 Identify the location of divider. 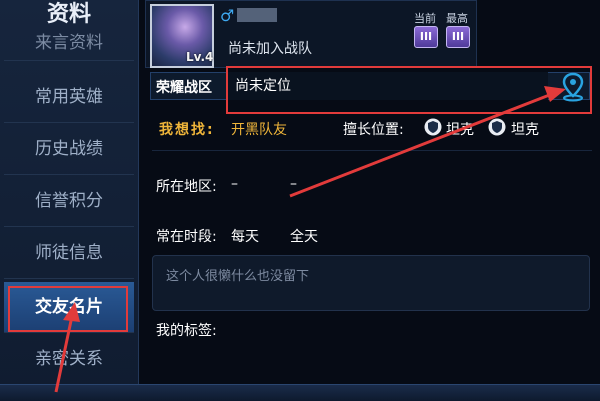
(372, 150).